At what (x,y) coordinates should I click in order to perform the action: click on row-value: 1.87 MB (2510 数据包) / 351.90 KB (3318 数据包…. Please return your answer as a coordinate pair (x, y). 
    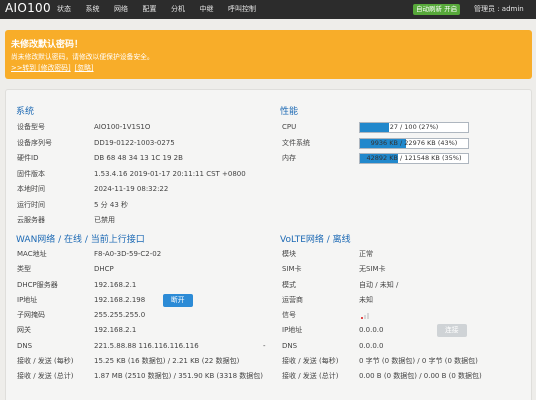
    Looking at the image, I should click on (179, 376).